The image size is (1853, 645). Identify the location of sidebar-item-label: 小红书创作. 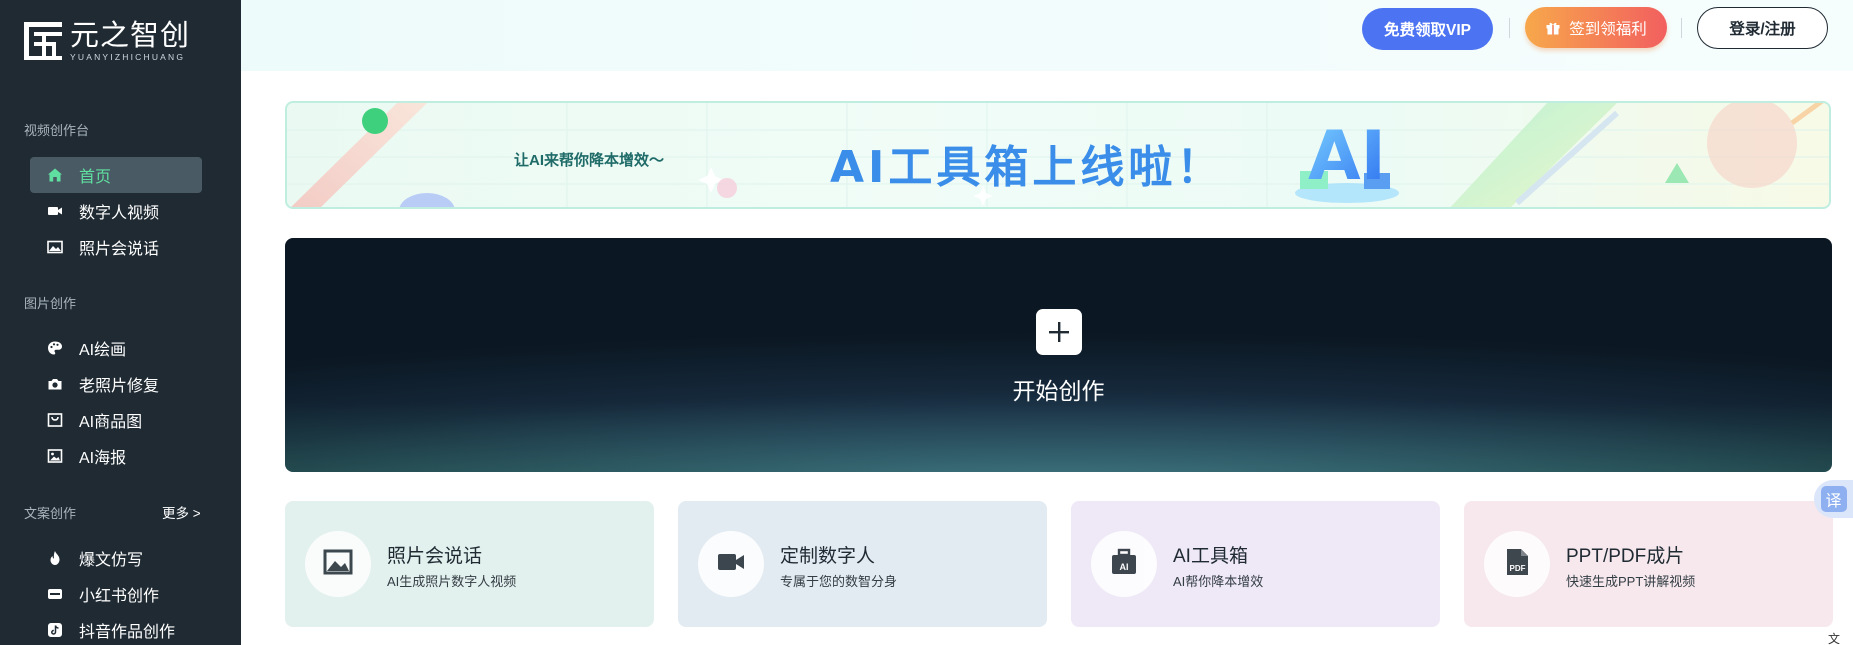
(119, 596).